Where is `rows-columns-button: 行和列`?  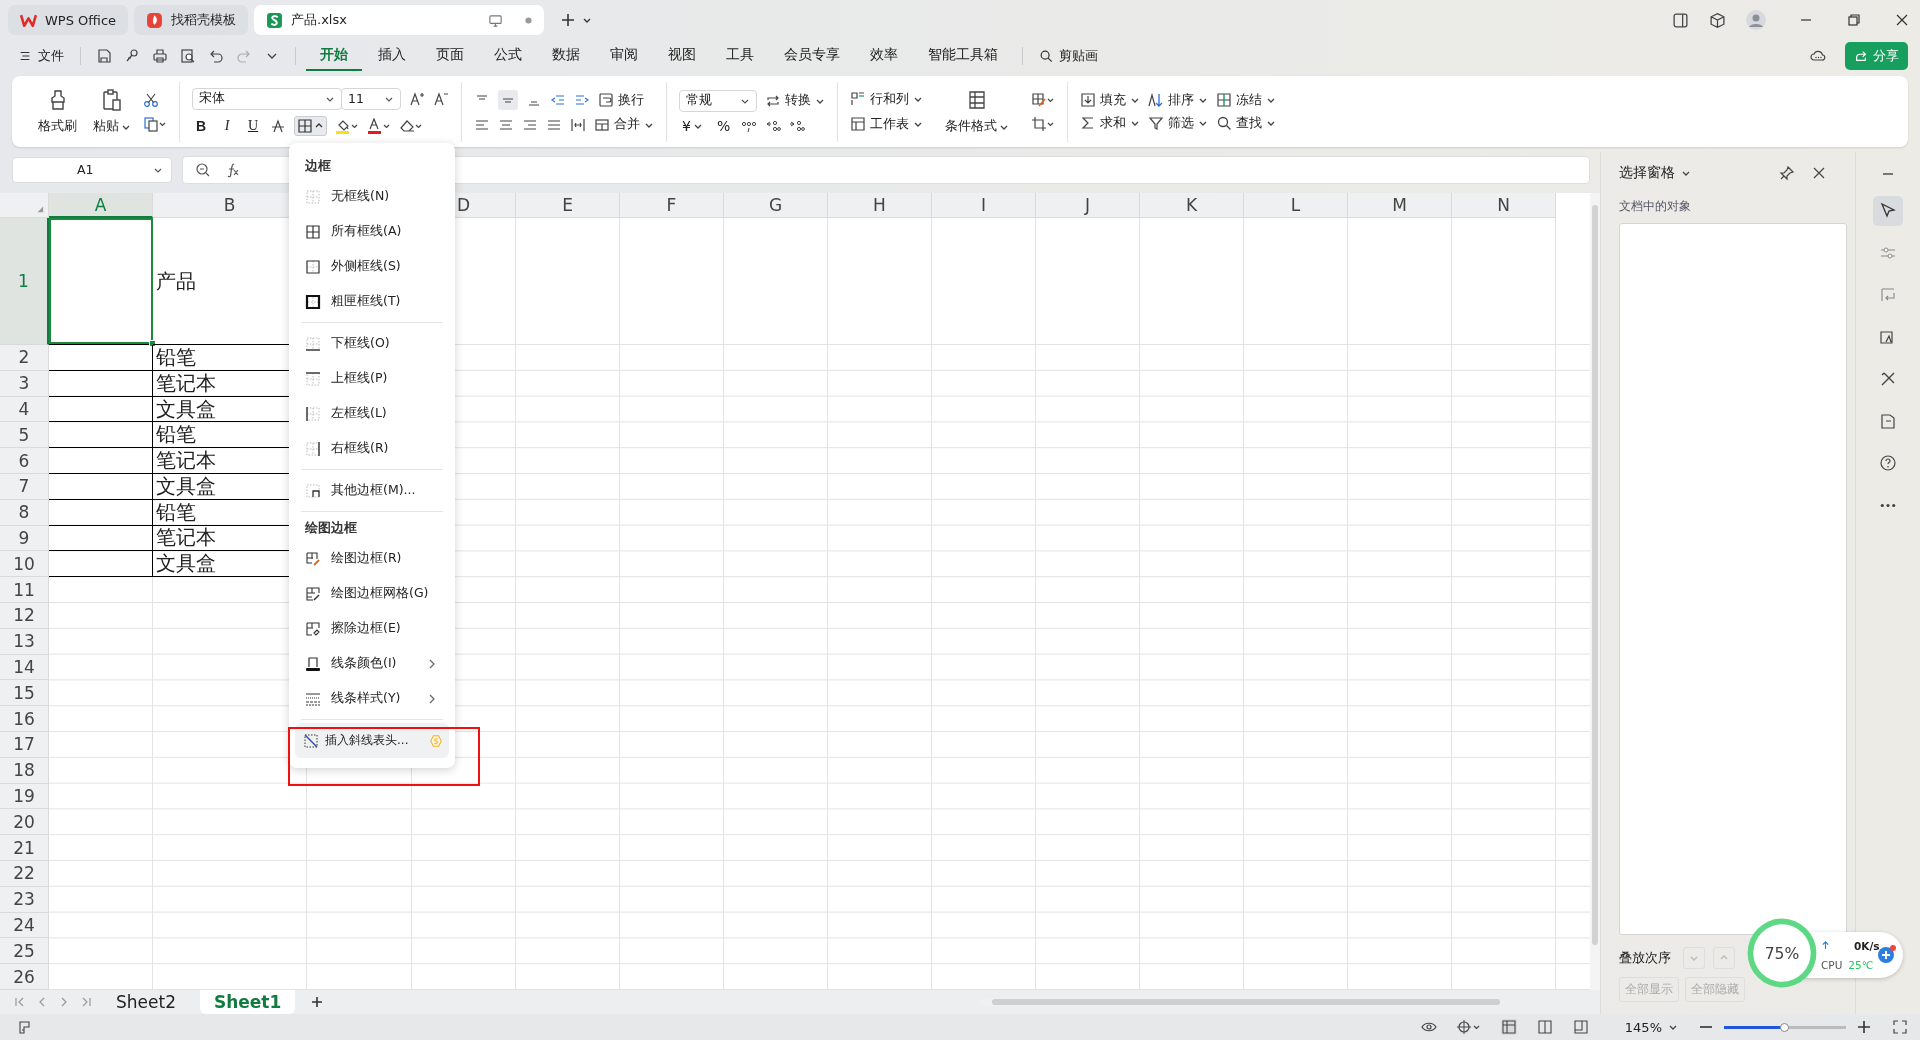
rows-columns-button: 行和列 is located at coordinates (886, 99).